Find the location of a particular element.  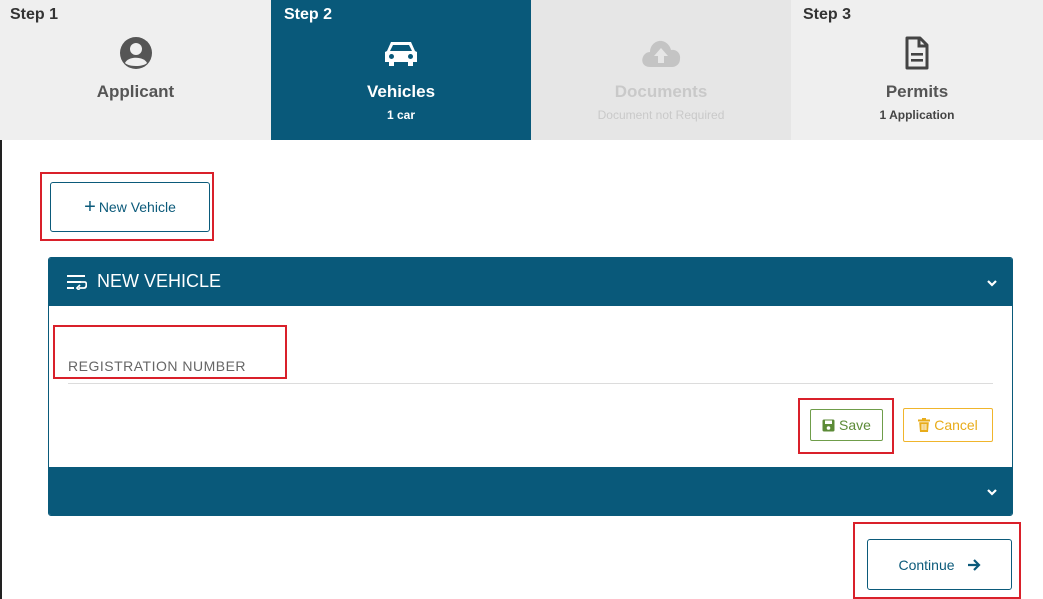

user-circle-icon is located at coordinates (135, 53).